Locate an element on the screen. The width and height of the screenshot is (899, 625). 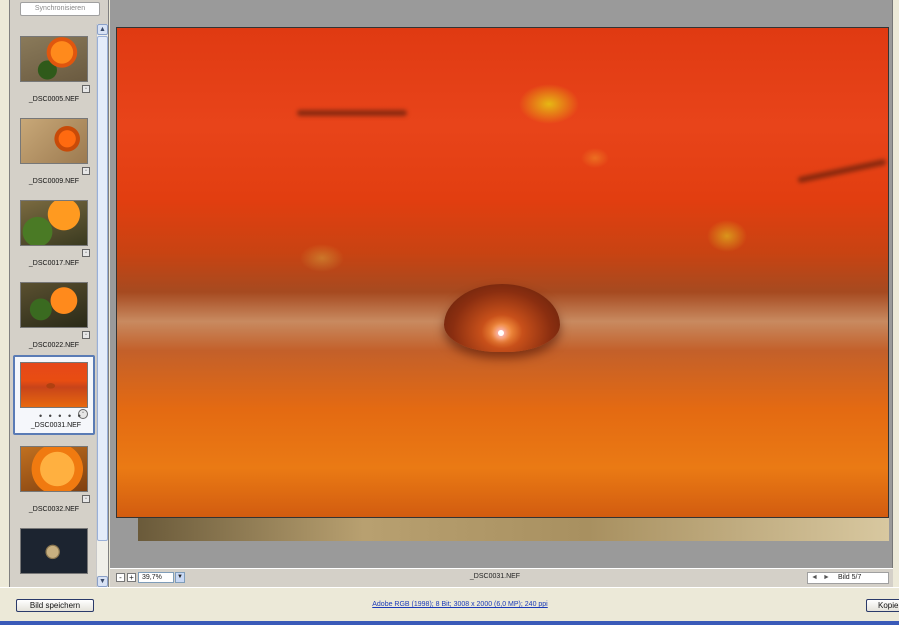
filmstrip-scrollbar: ▲ ▼ is located at coordinates (102, 305).